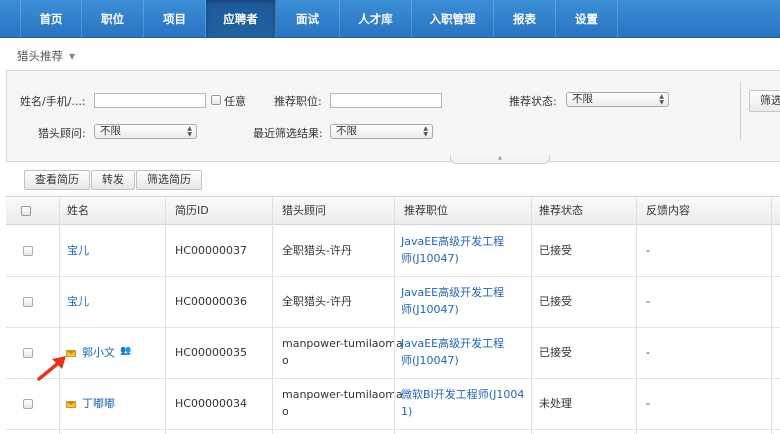 The height and width of the screenshot is (434, 780). I want to click on status-filter-select: 不限 ▲ ▼, so click(617, 99).